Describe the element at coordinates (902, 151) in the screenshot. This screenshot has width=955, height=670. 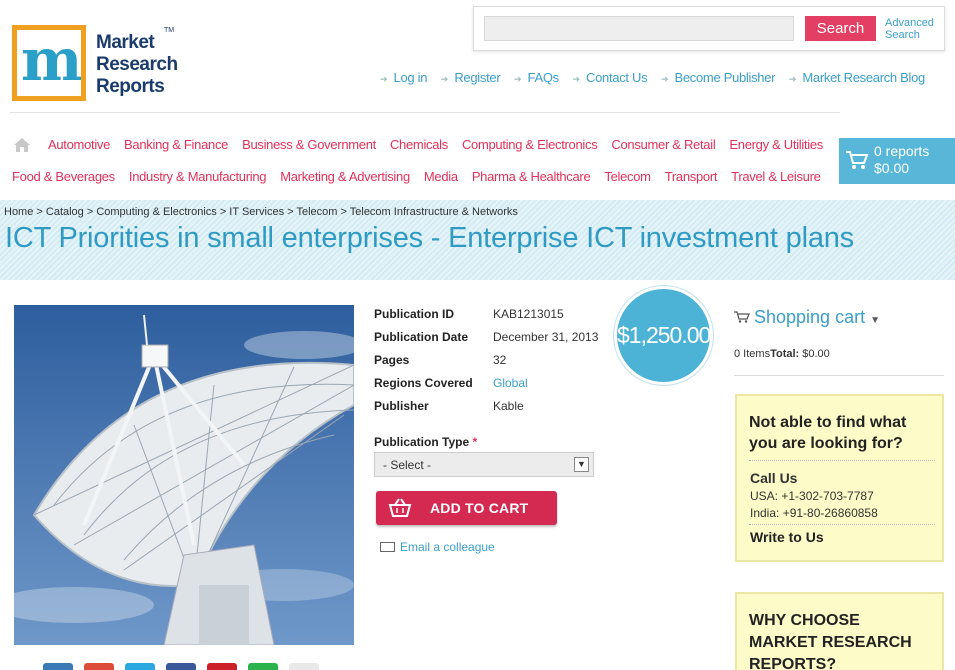
I see `cart-report-count: 0 reports` at that location.